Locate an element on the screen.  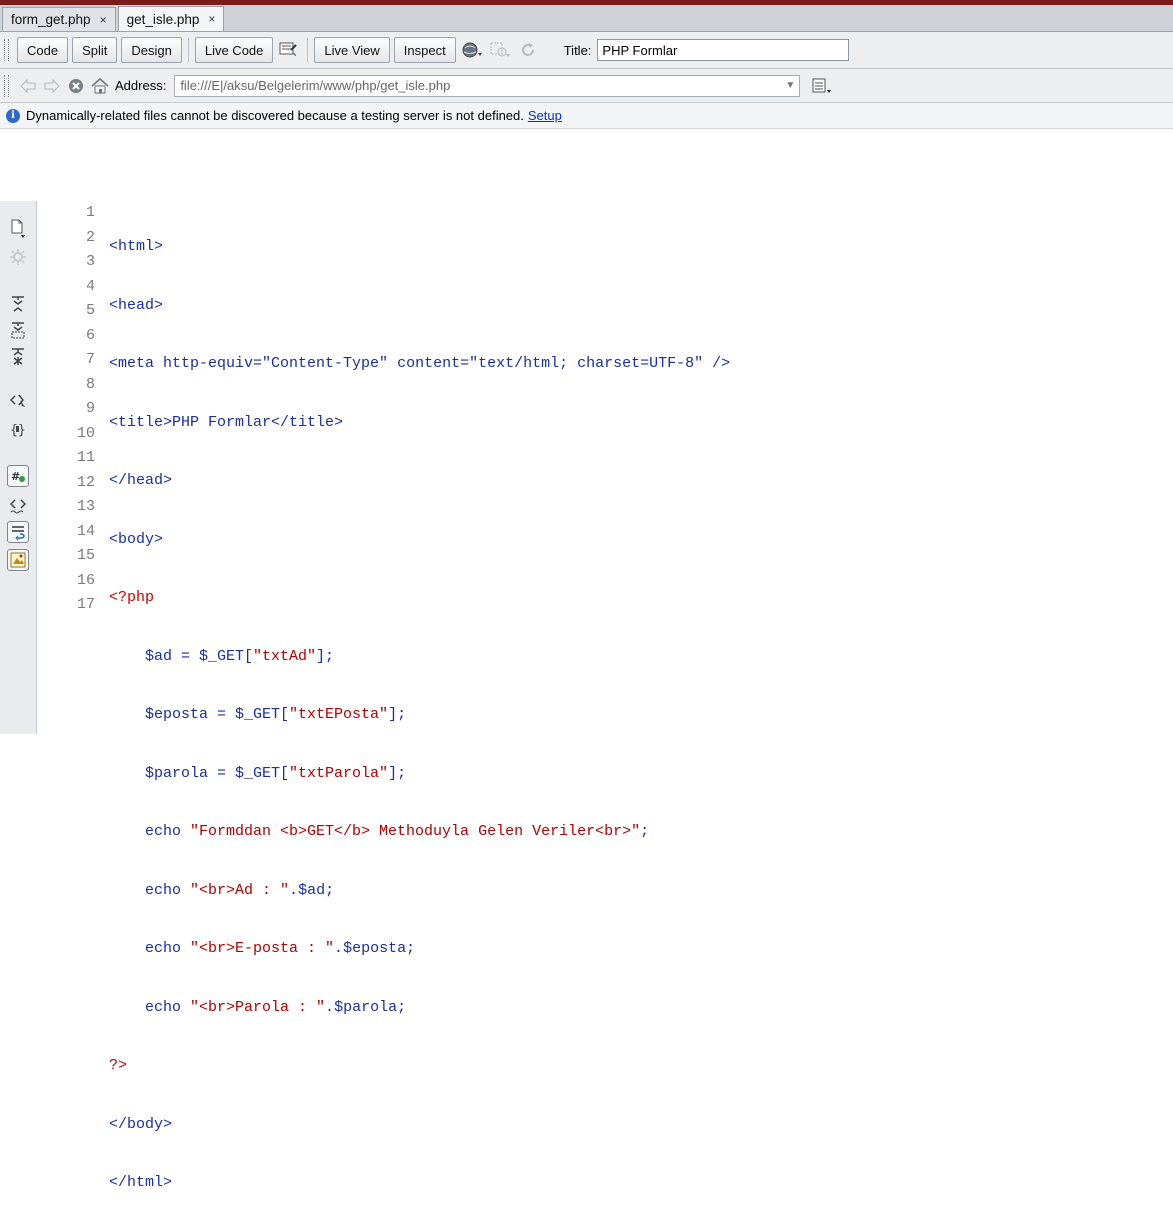
tab-form-get: form_get.php × is located at coordinates (59, 19).